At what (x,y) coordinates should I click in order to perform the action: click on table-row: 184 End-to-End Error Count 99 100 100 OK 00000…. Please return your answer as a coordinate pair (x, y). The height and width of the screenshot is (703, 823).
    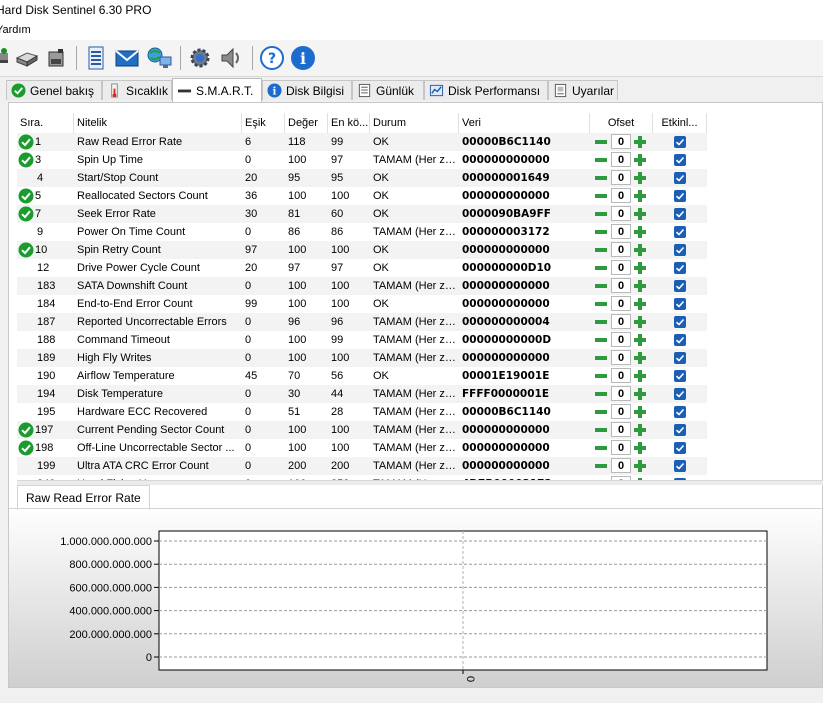
    Looking at the image, I should click on (362, 304).